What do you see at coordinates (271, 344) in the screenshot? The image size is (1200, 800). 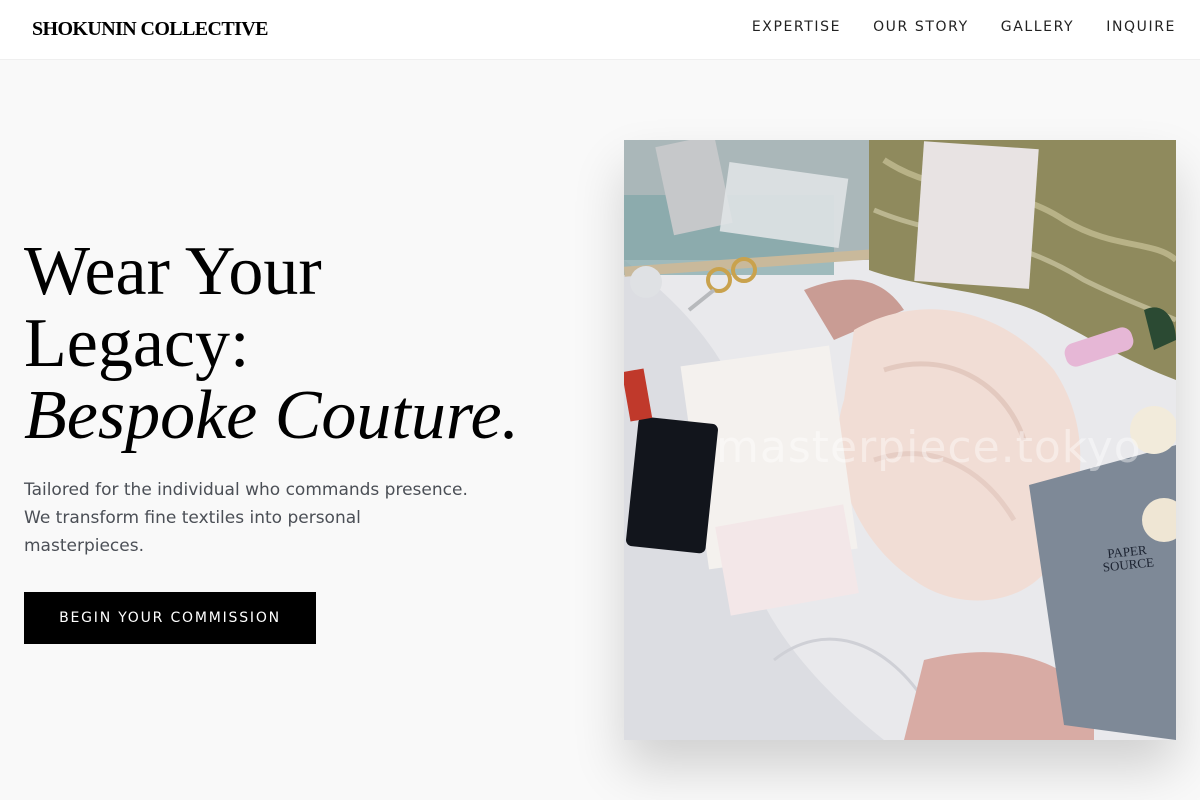 I see `hero-headline: Wear Your Legacy: Bespoke Couture.` at bounding box center [271, 344].